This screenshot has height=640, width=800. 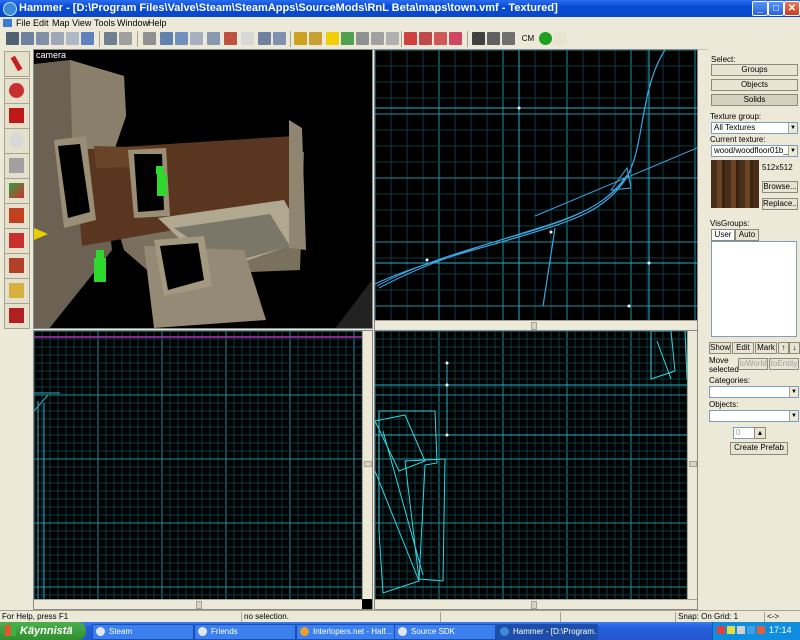 What do you see at coordinates (181, 38) in the screenshot?
I see `ungroup-icon` at bounding box center [181, 38].